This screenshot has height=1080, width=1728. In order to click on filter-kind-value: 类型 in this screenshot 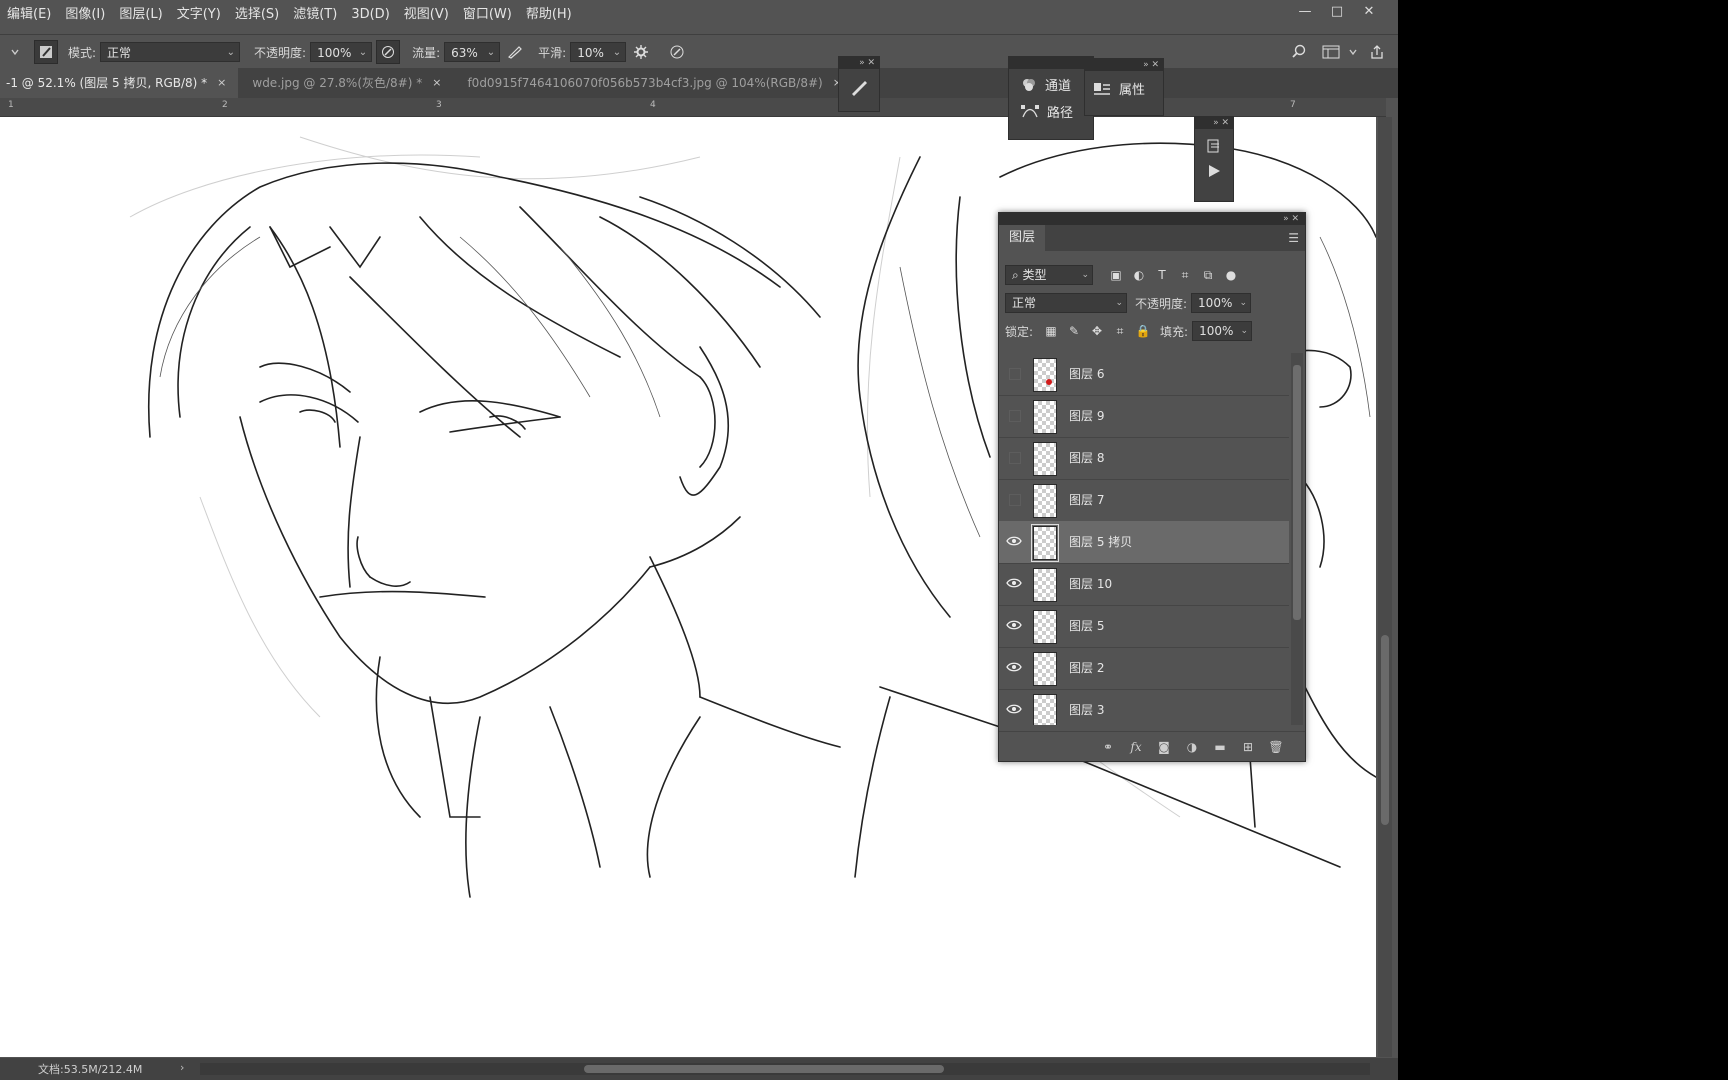, I will do `click(1034, 275)`.